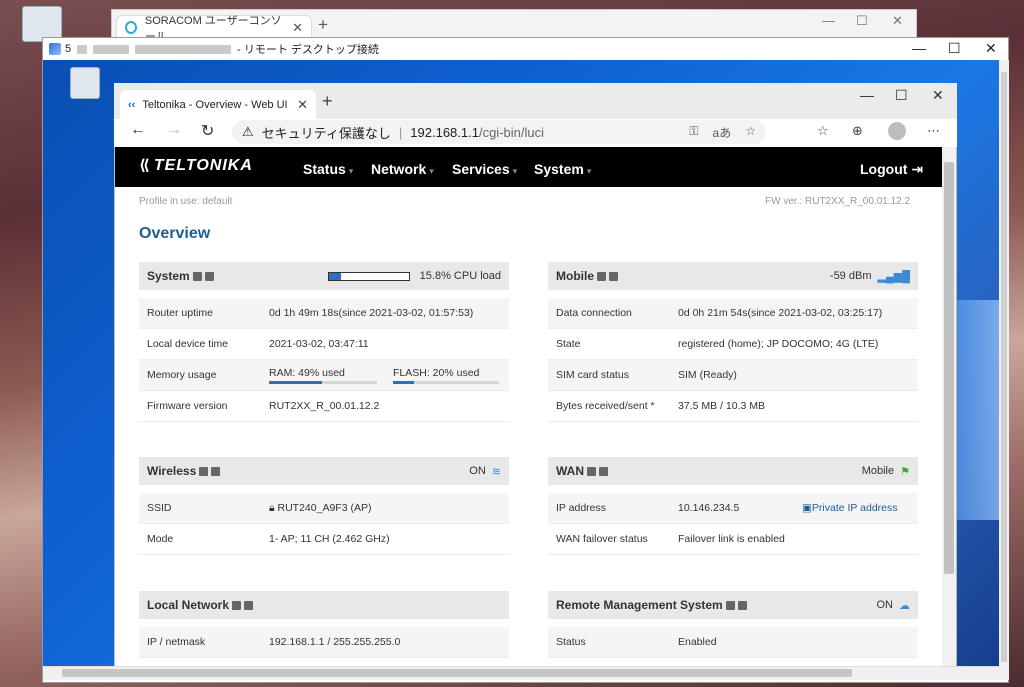  I want to click on security-warning: セキュリティ保護なし, so click(326, 132).